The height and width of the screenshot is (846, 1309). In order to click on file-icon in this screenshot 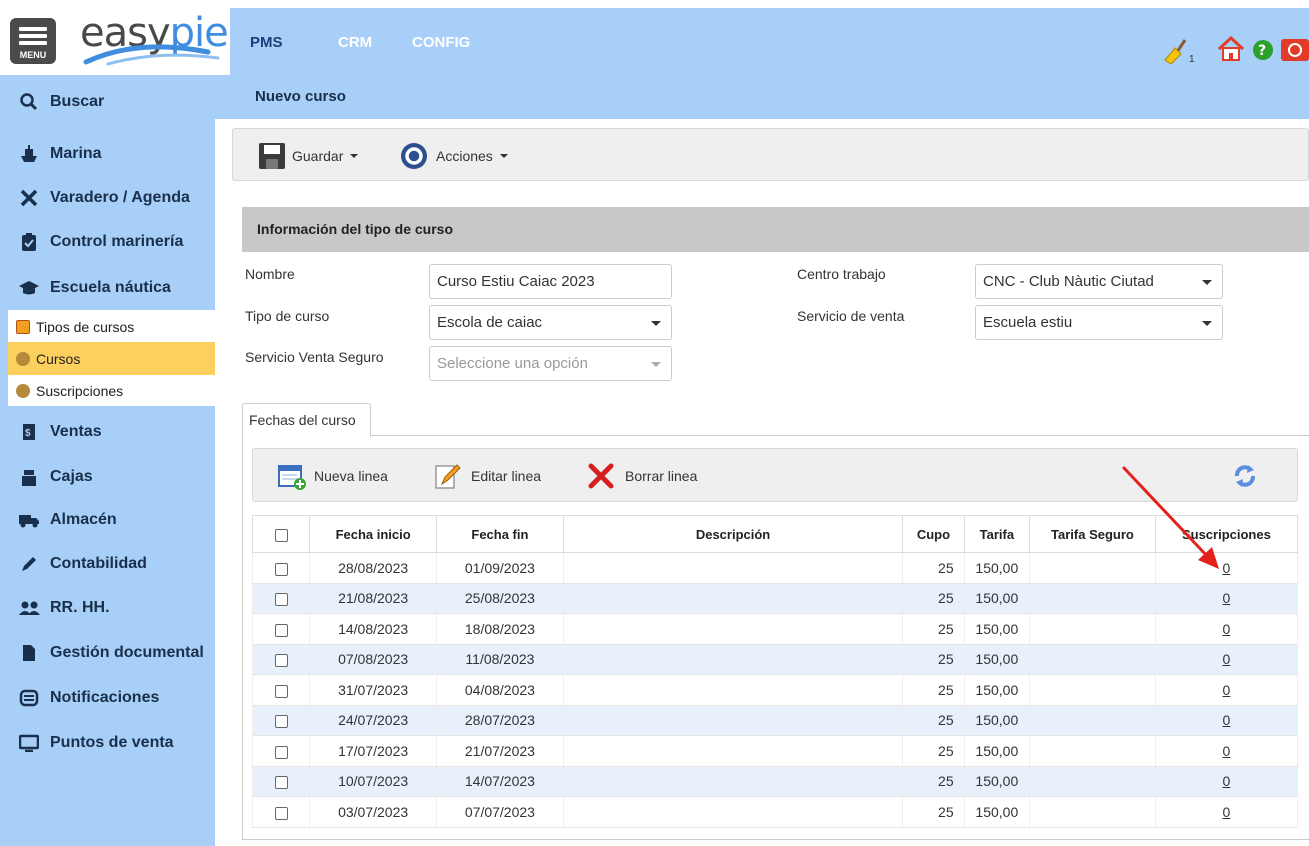, I will do `click(29, 653)`.